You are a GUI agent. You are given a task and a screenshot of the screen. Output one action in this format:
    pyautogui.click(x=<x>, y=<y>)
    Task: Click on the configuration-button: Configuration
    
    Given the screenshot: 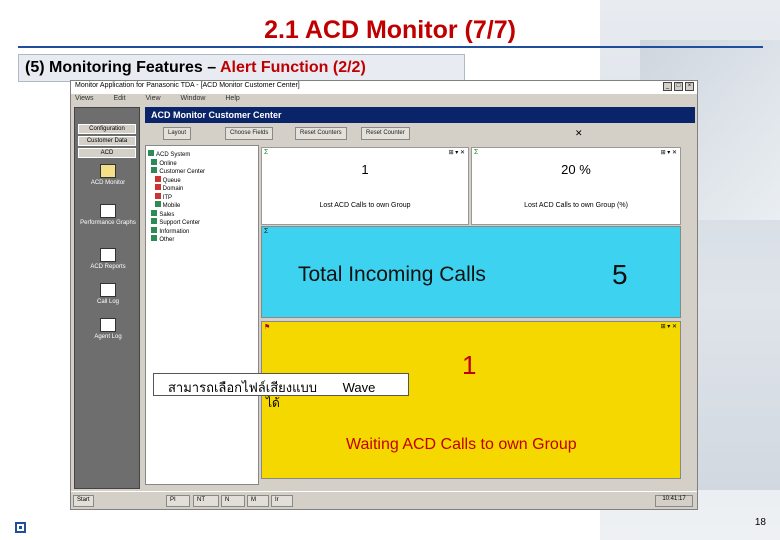 What is the action you would take?
    pyautogui.click(x=107, y=129)
    